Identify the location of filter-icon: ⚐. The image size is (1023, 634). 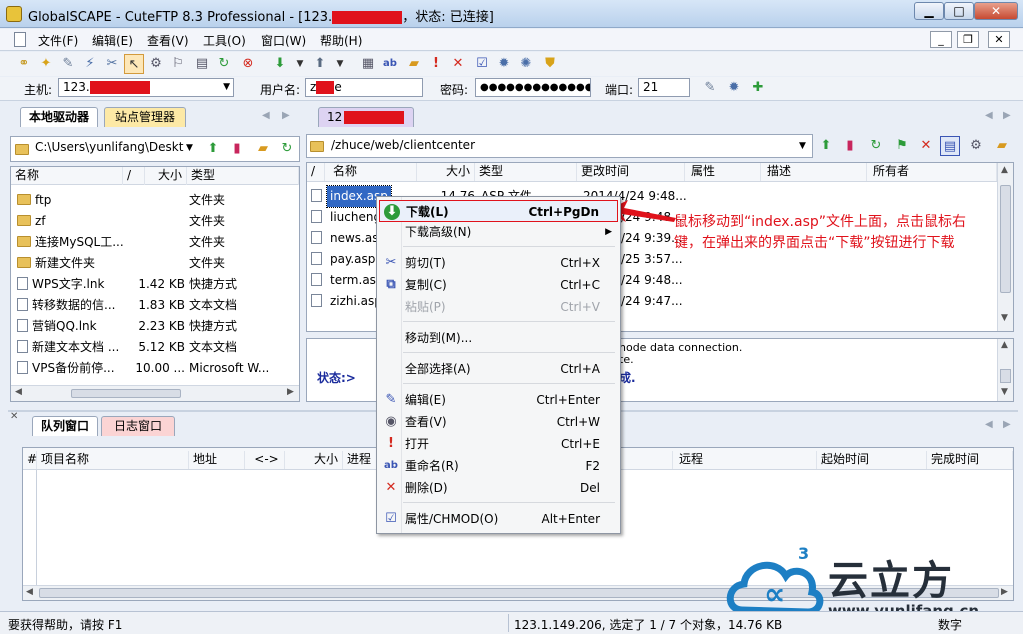
(178, 64).